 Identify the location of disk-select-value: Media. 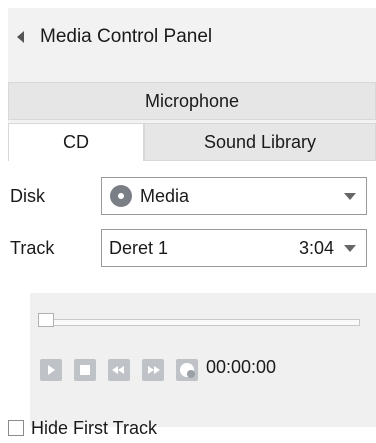
(165, 195).